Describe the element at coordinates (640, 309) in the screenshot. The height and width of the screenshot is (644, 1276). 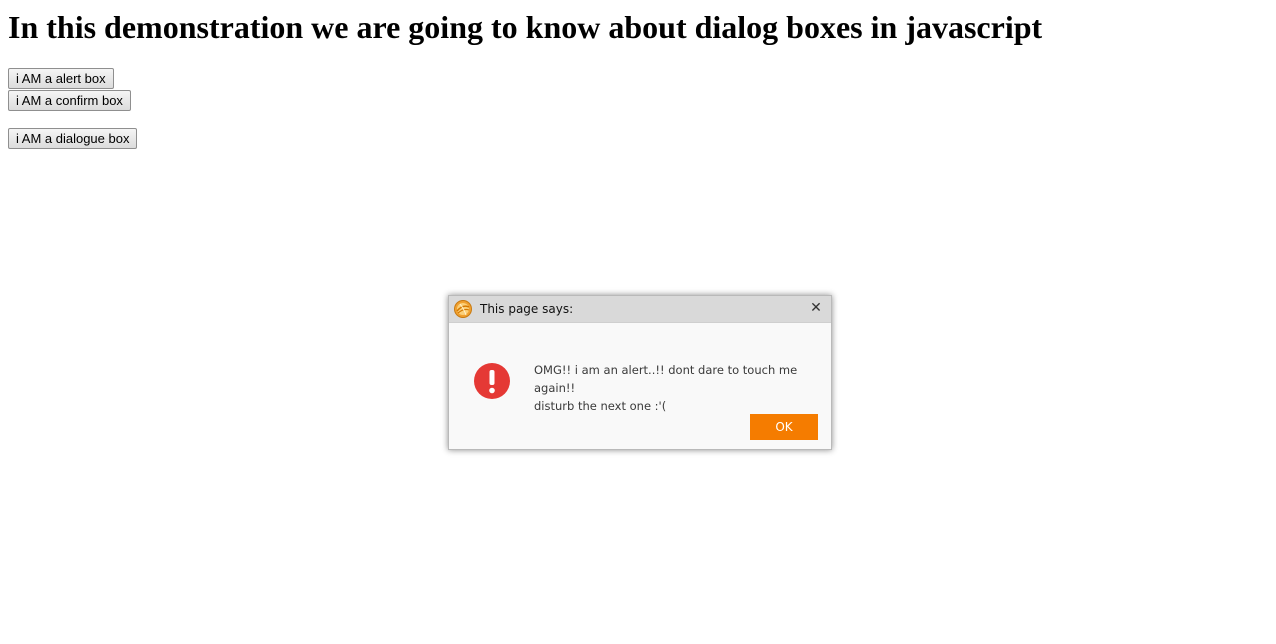
I see `dialog-titlebar: This page says: ✕` at that location.